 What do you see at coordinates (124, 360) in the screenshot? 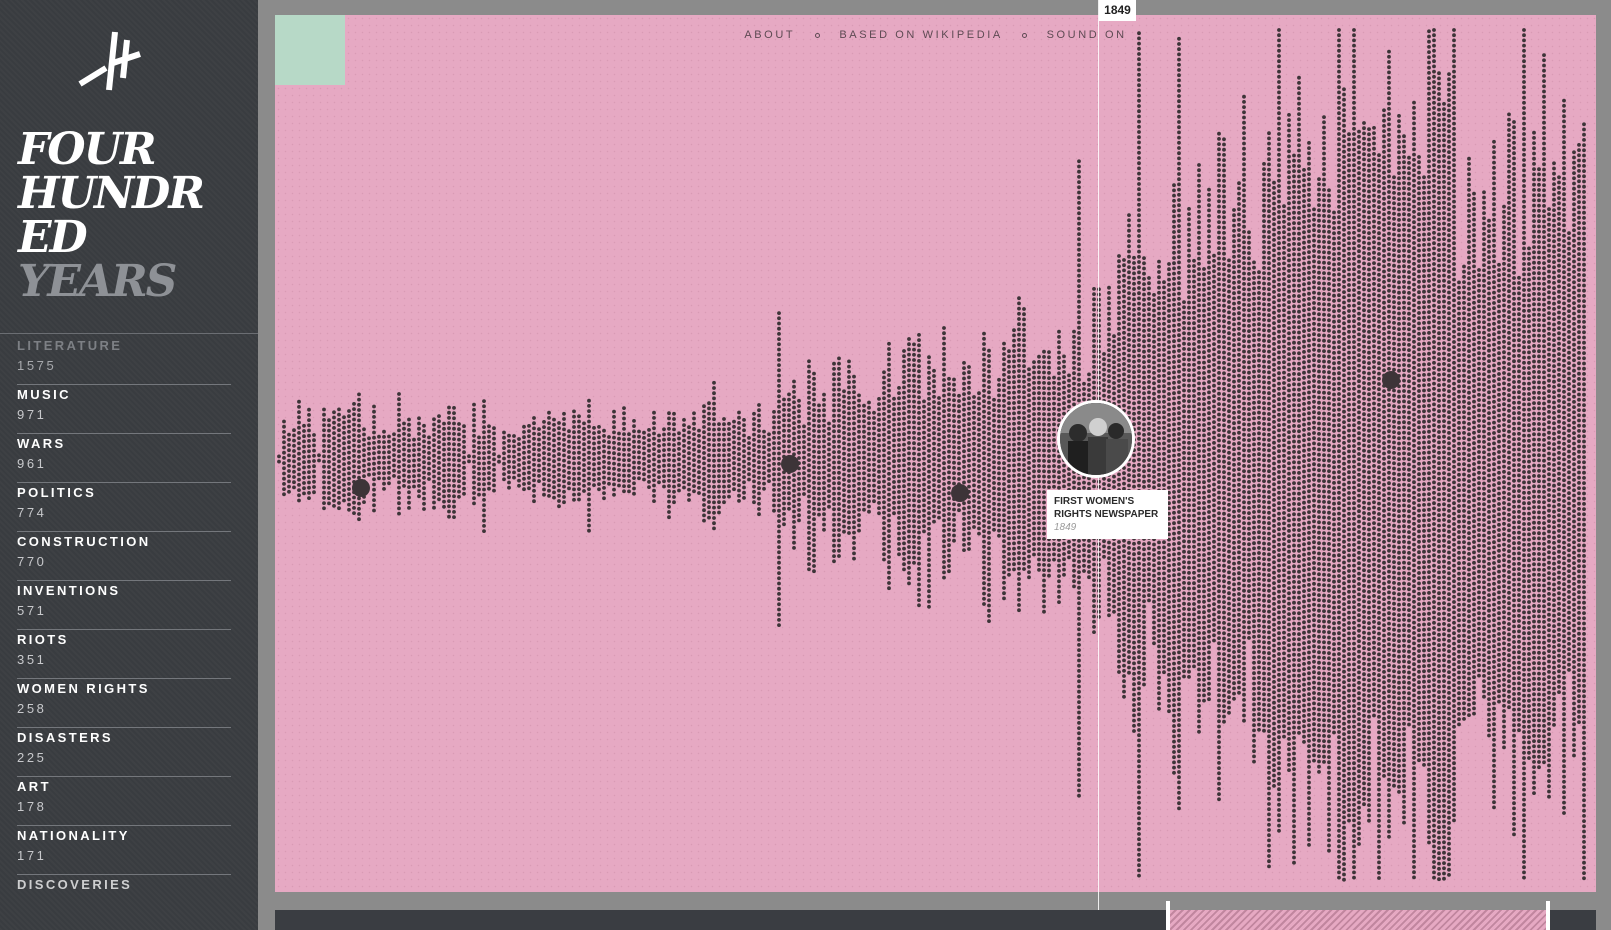
I see `category-item-literature: LITERATURE 1575` at bounding box center [124, 360].